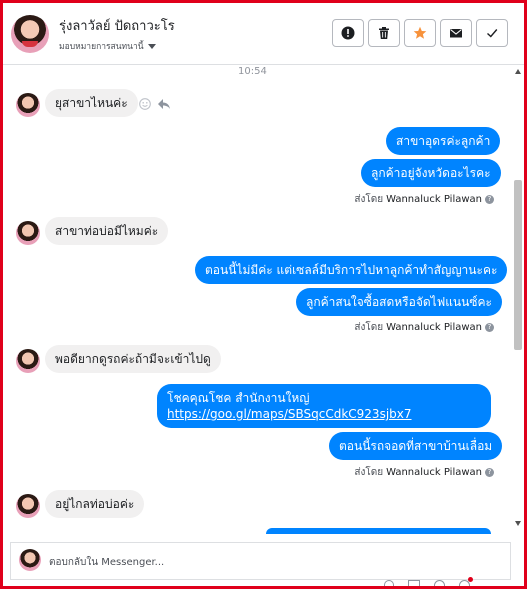  Describe the element at coordinates (378, 531) in the screenshot. I see `outgoing-message-partial` at that location.